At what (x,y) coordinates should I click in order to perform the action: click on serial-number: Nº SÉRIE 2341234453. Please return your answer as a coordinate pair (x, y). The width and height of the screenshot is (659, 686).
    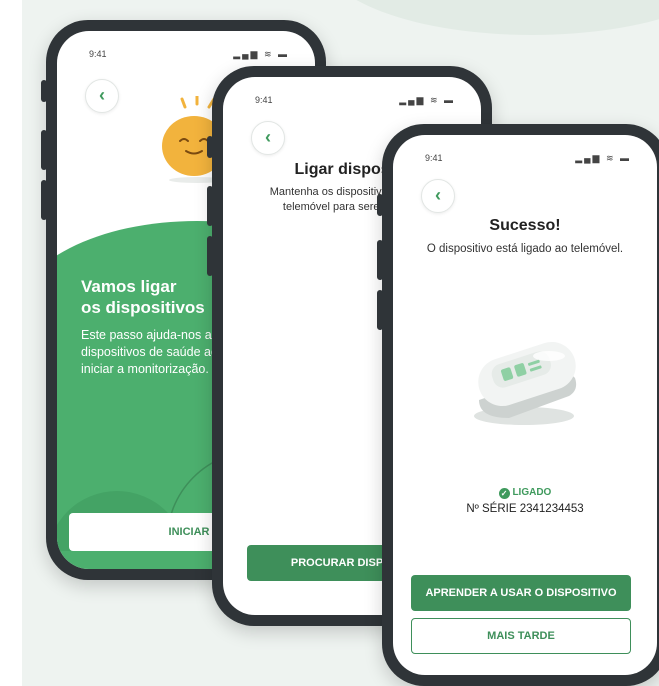
    Looking at the image, I should click on (525, 509).